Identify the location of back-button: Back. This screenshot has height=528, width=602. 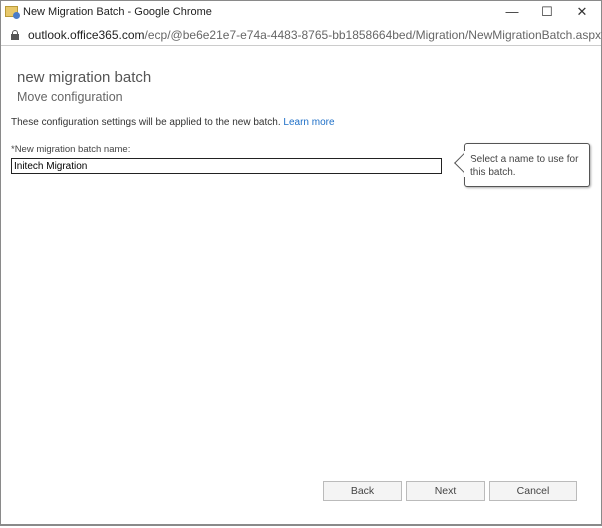
(362, 491).